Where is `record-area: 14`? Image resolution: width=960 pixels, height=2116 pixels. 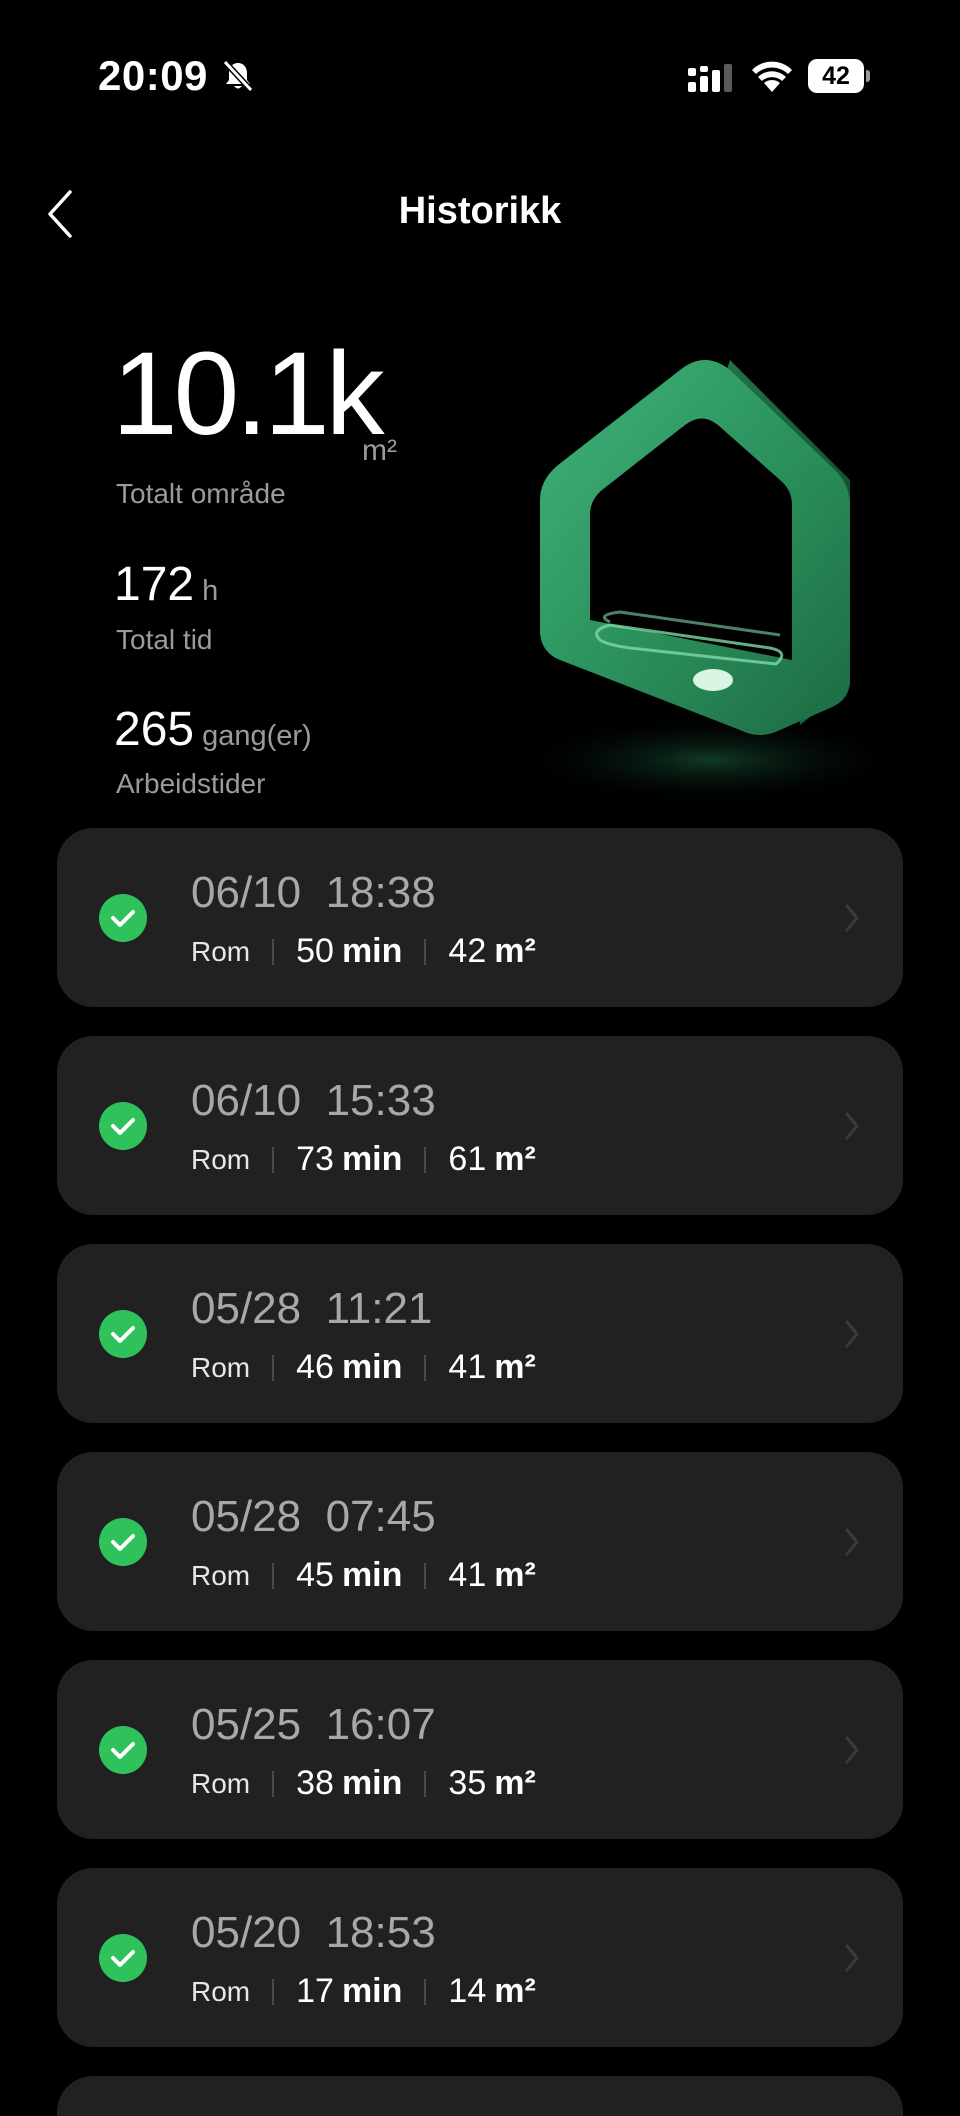
record-area: 14 is located at coordinates (467, 1991).